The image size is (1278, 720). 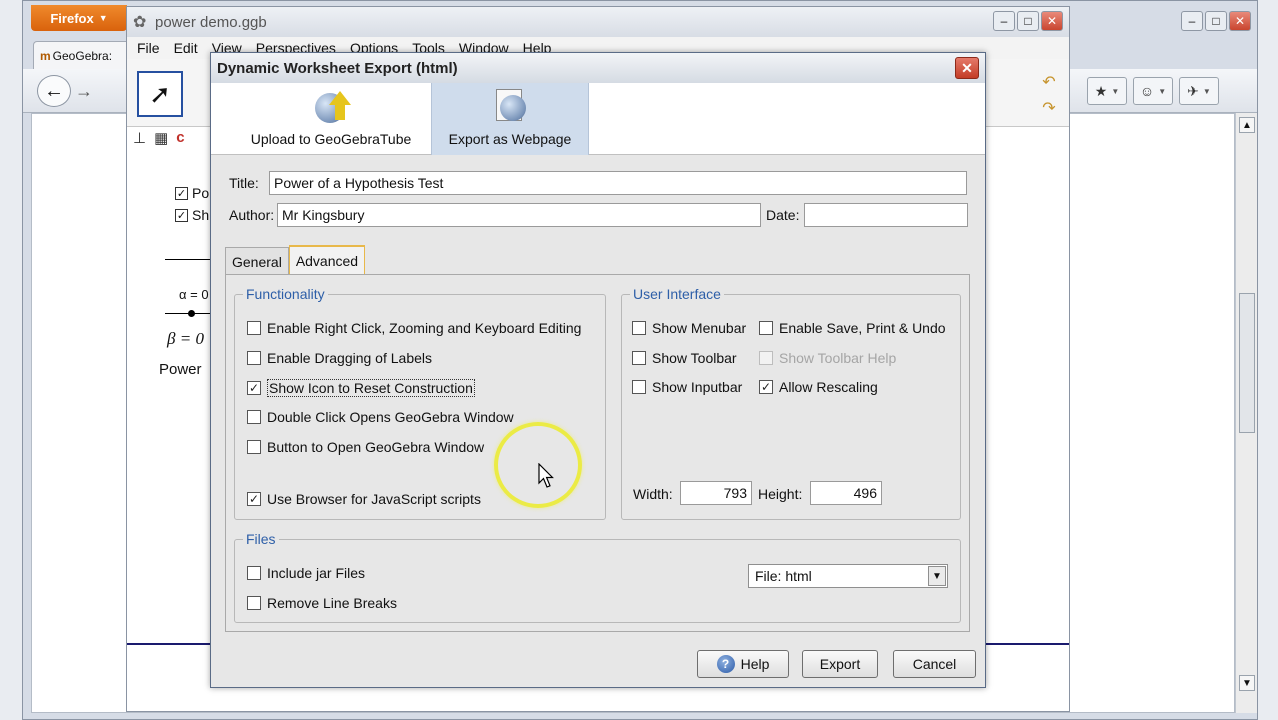 I want to click on enable-dragging-labels-checkbox: Enable Dragging of Labels, so click(x=339, y=358).